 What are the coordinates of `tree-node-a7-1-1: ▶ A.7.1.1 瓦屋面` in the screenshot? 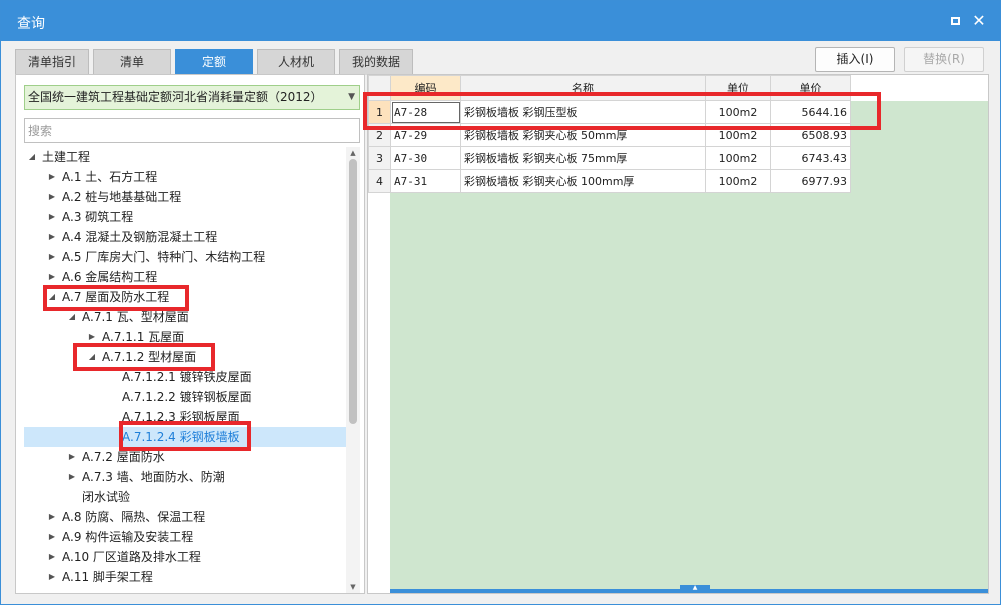 It's located at (185, 337).